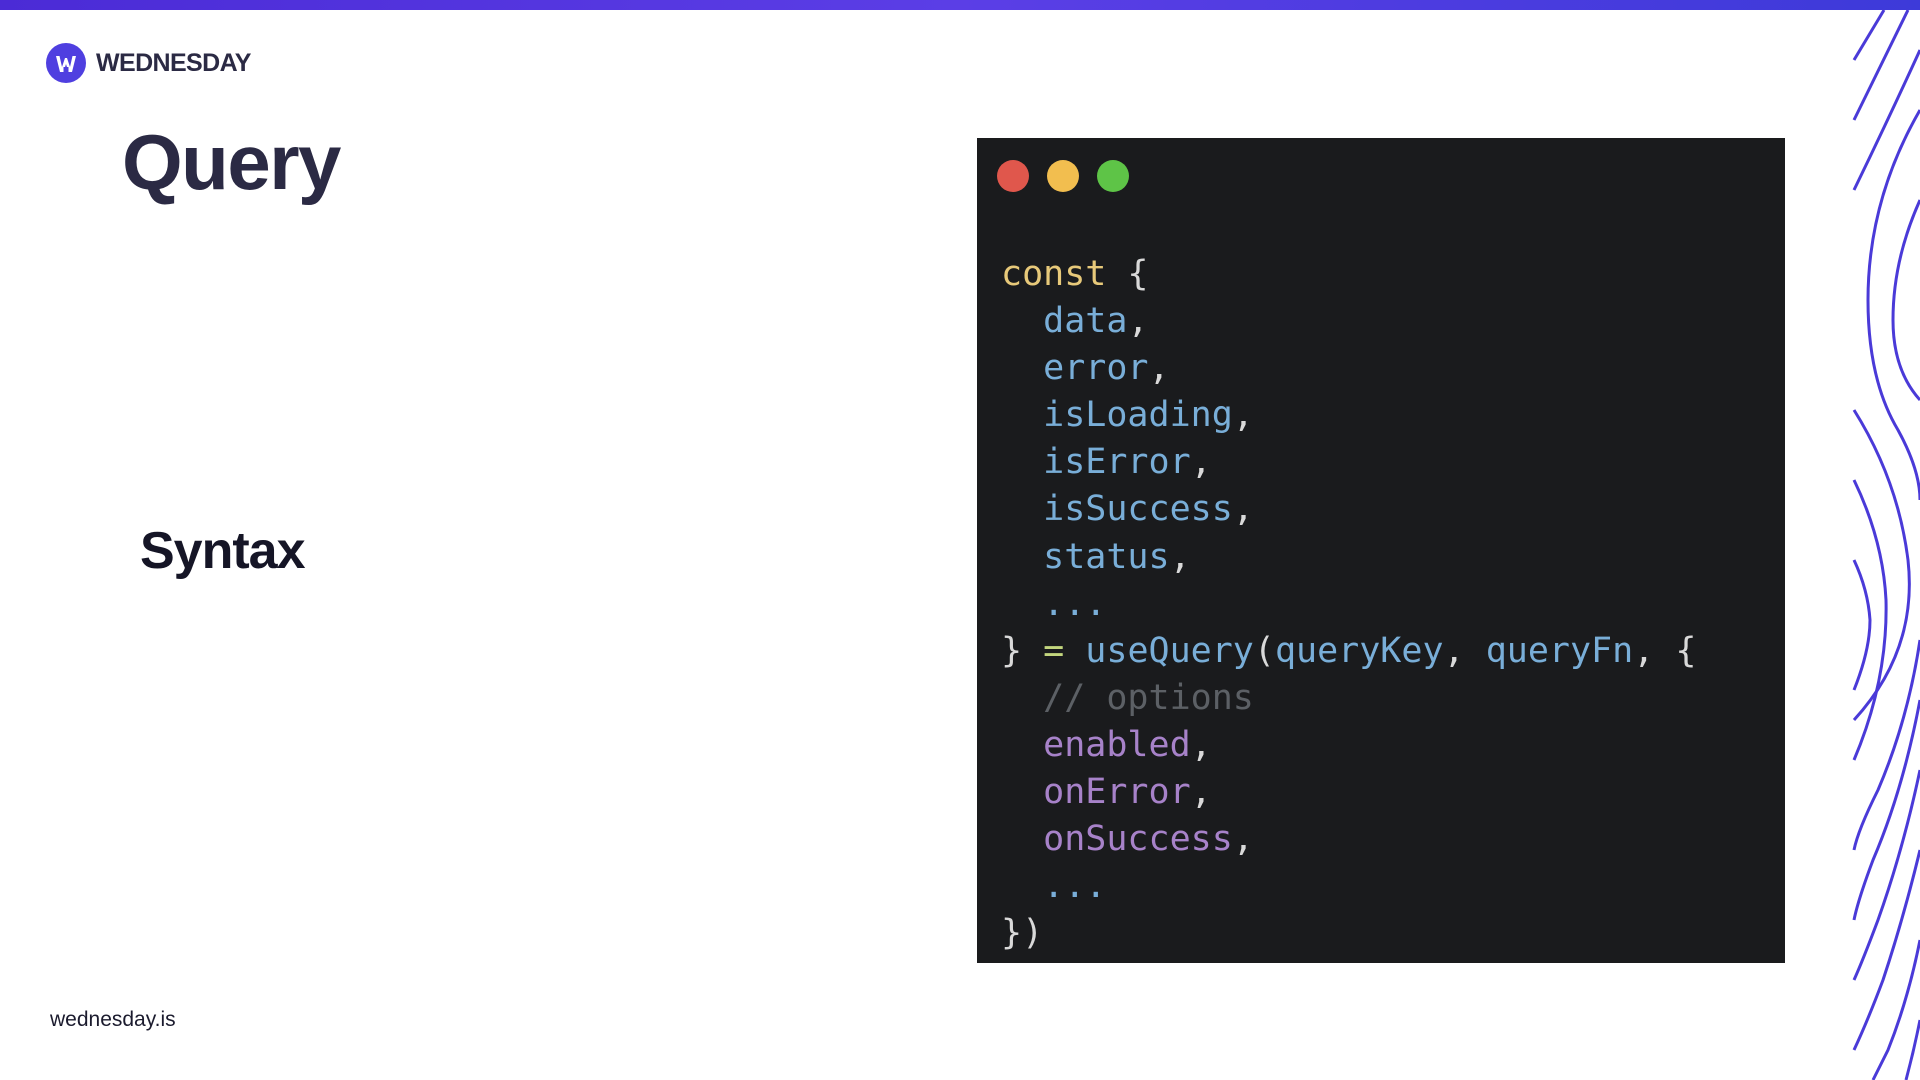 Image resolution: width=1920 pixels, height=1080 pixels. What do you see at coordinates (1054, 650) in the screenshot?
I see `code-token: =` at bounding box center [1054, 650].